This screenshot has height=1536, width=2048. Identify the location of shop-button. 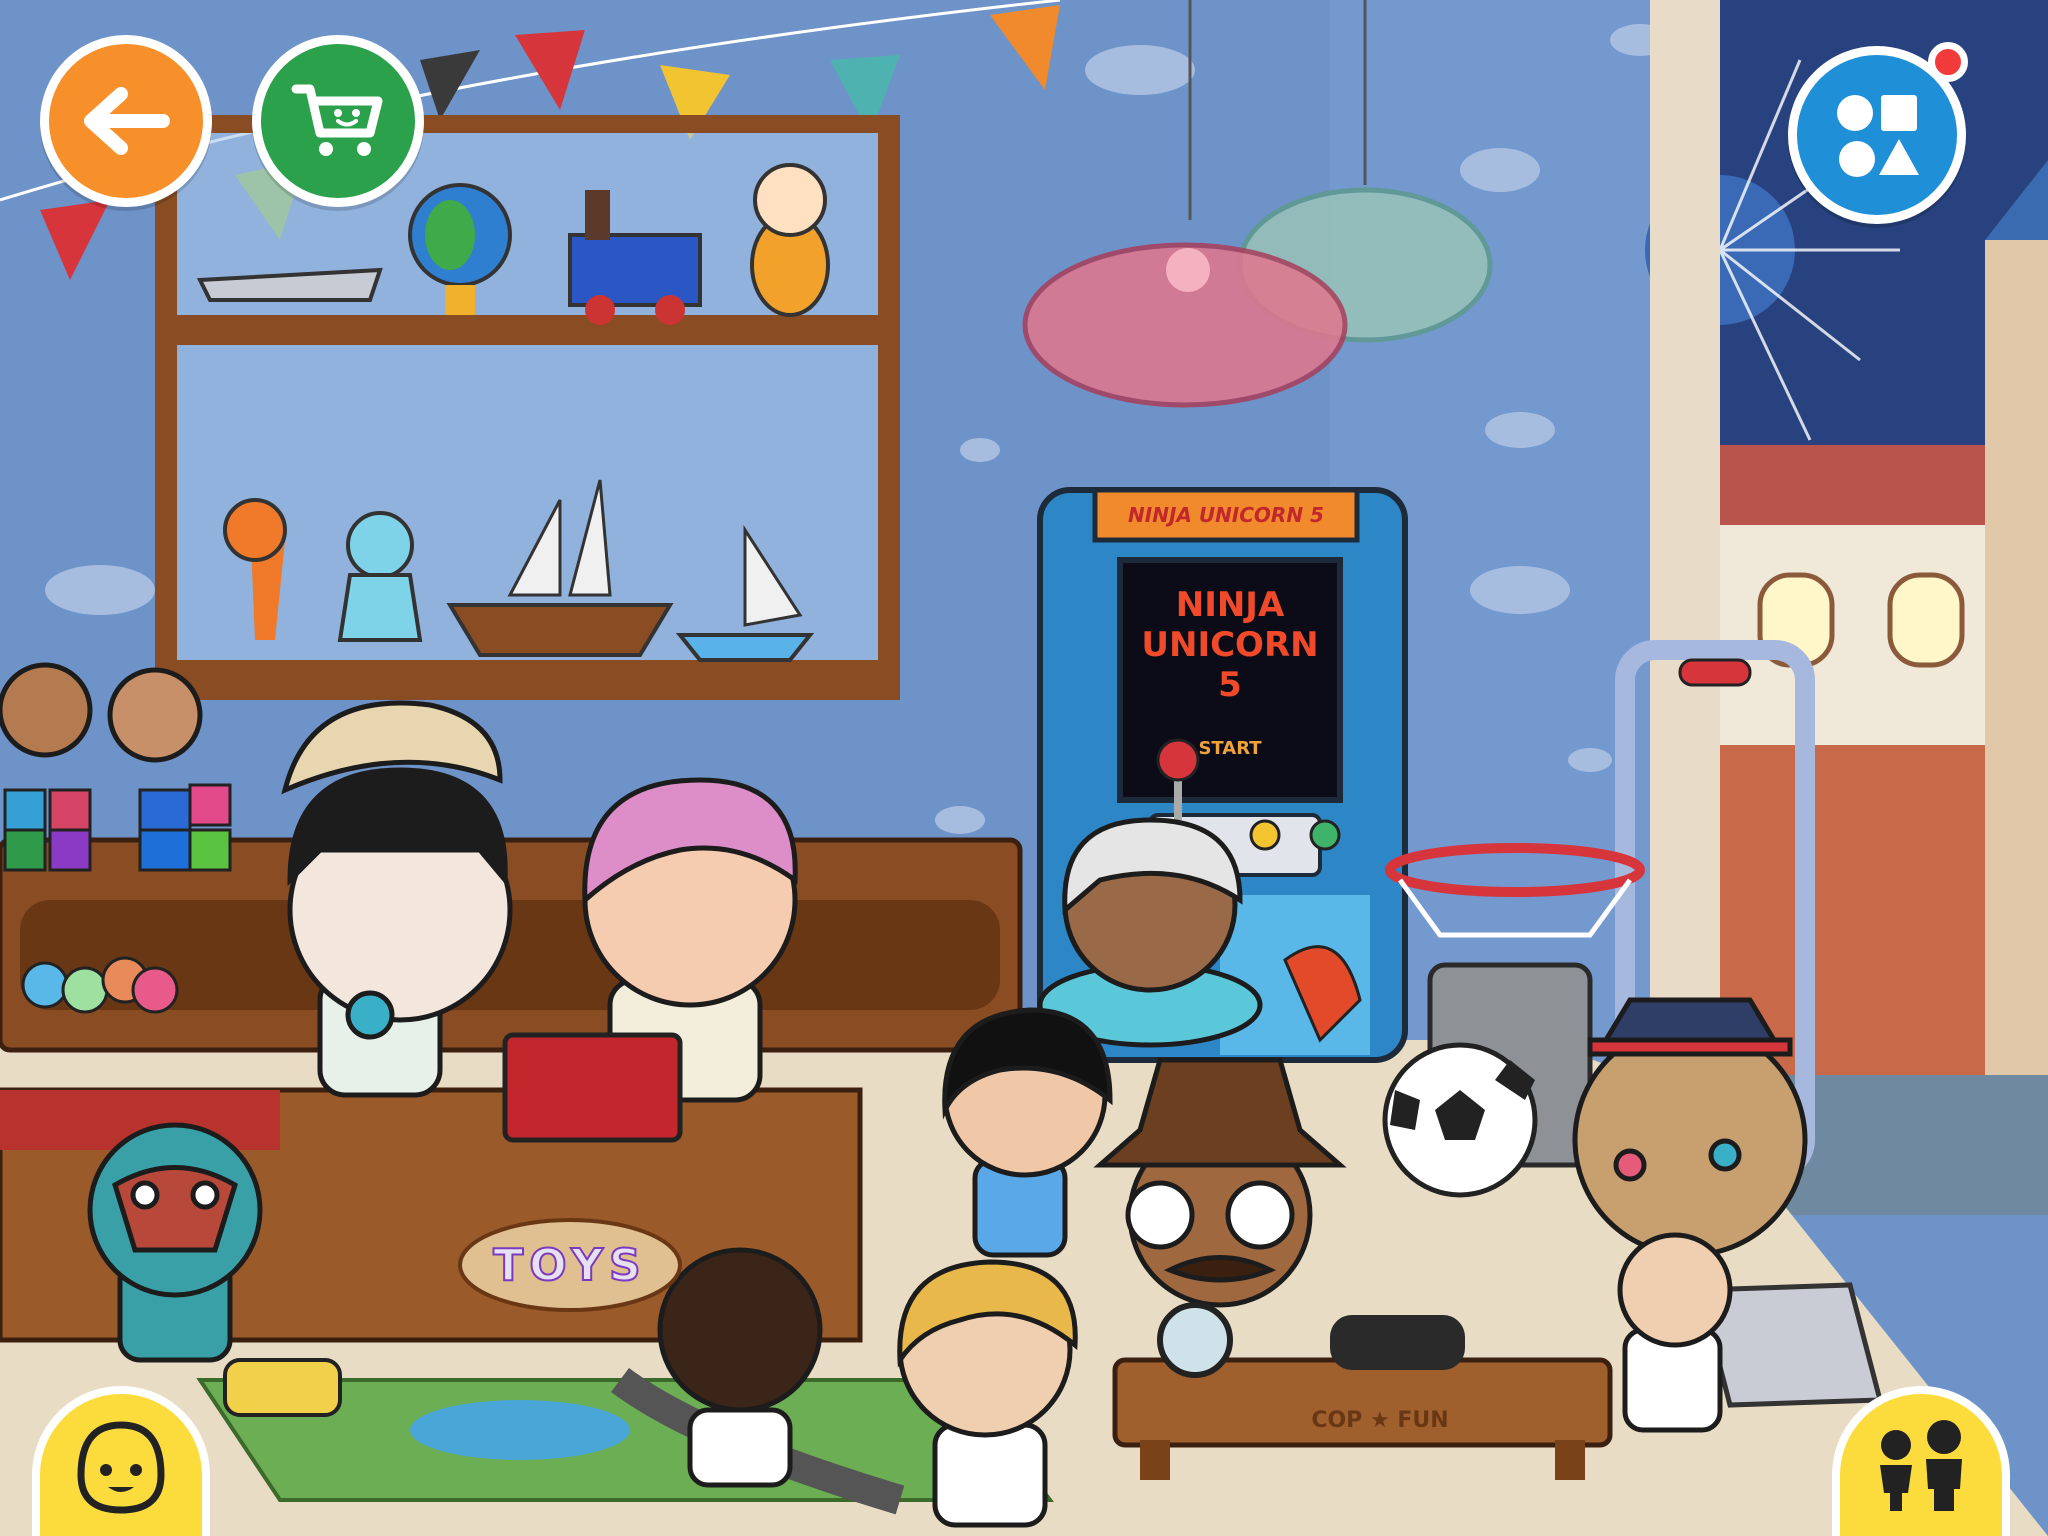
(338, 121).